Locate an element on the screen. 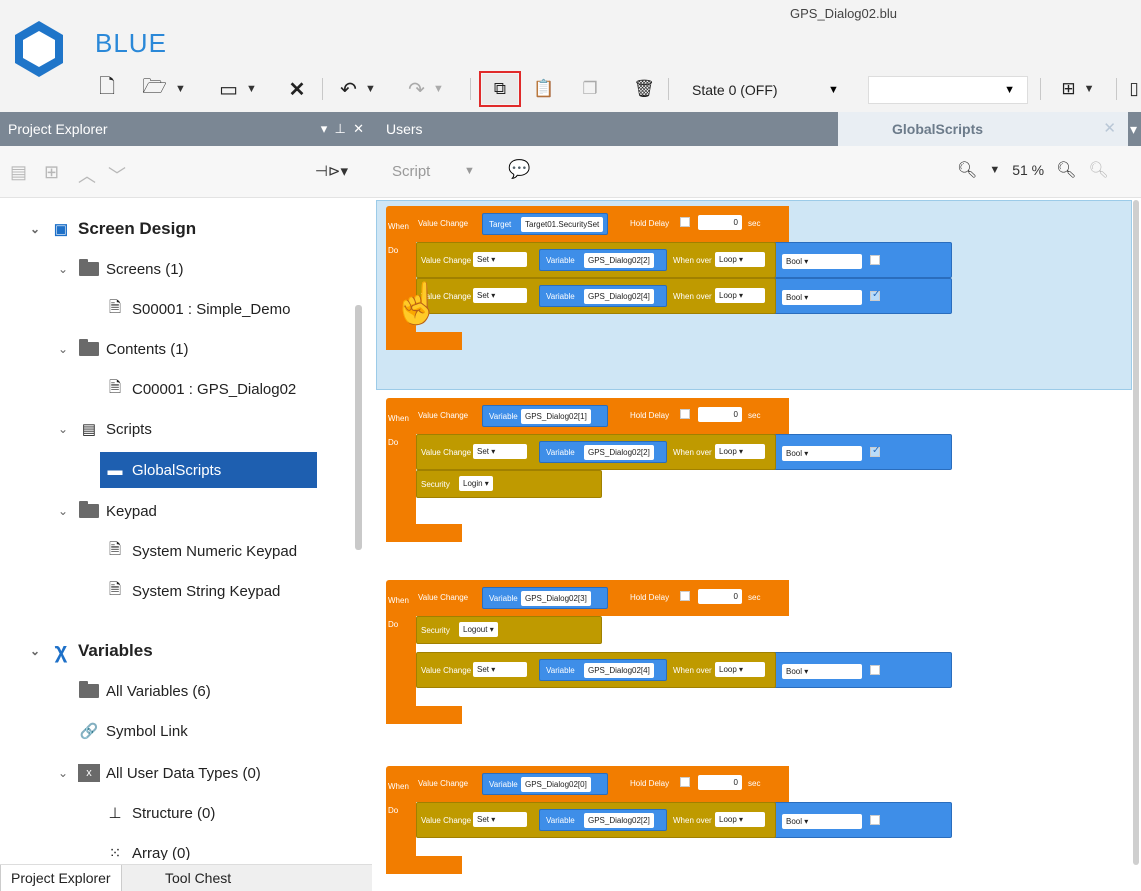 The image size is (1141, 891). add-item-icon: ▤ is located at coordinates (18, 172).